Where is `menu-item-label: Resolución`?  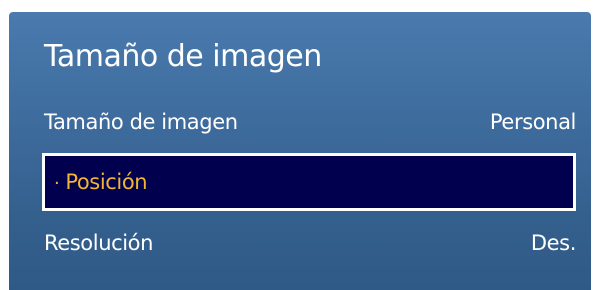
menu-item-label: Resolución is located at coordinates (99, 243).